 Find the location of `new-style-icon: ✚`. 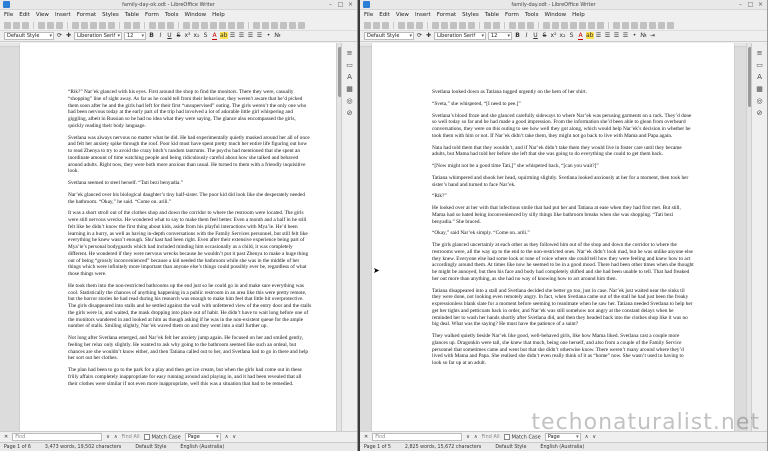

new-style-icon: ✚ is located at coordinates (428, 36).